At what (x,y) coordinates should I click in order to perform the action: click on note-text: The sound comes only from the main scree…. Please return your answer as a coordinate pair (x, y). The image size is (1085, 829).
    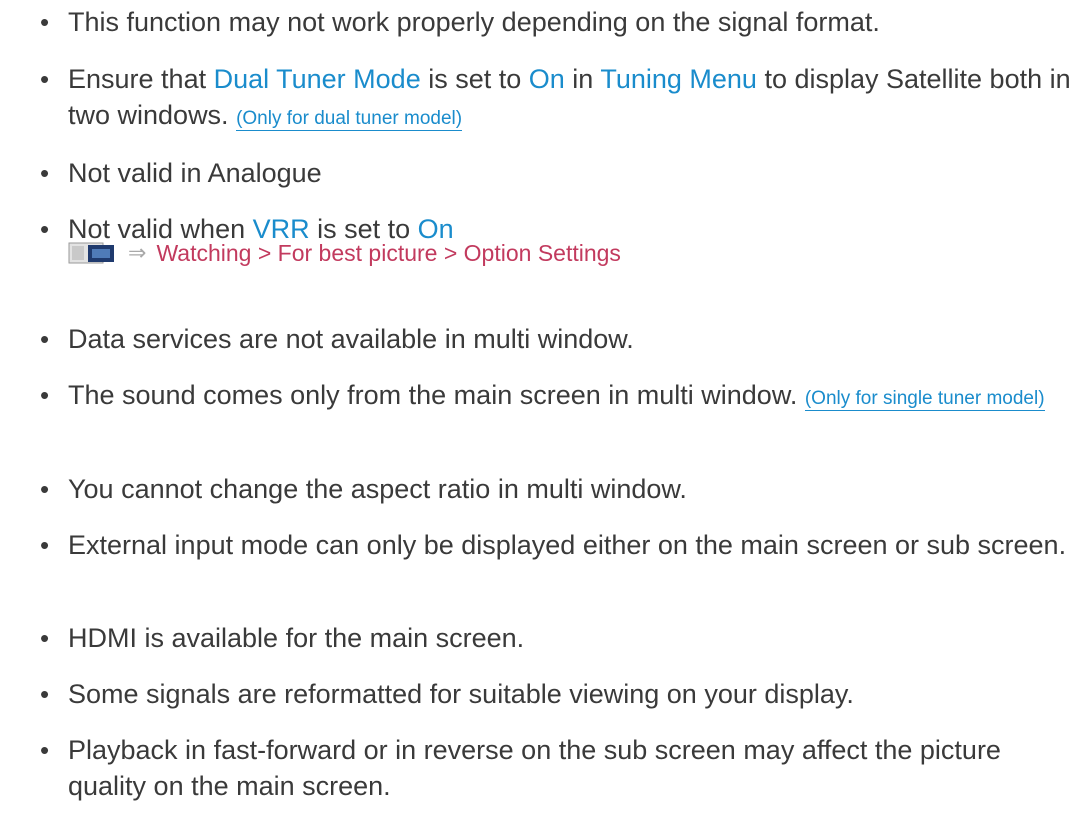
    Looking at the image, I should click on (436, 395).